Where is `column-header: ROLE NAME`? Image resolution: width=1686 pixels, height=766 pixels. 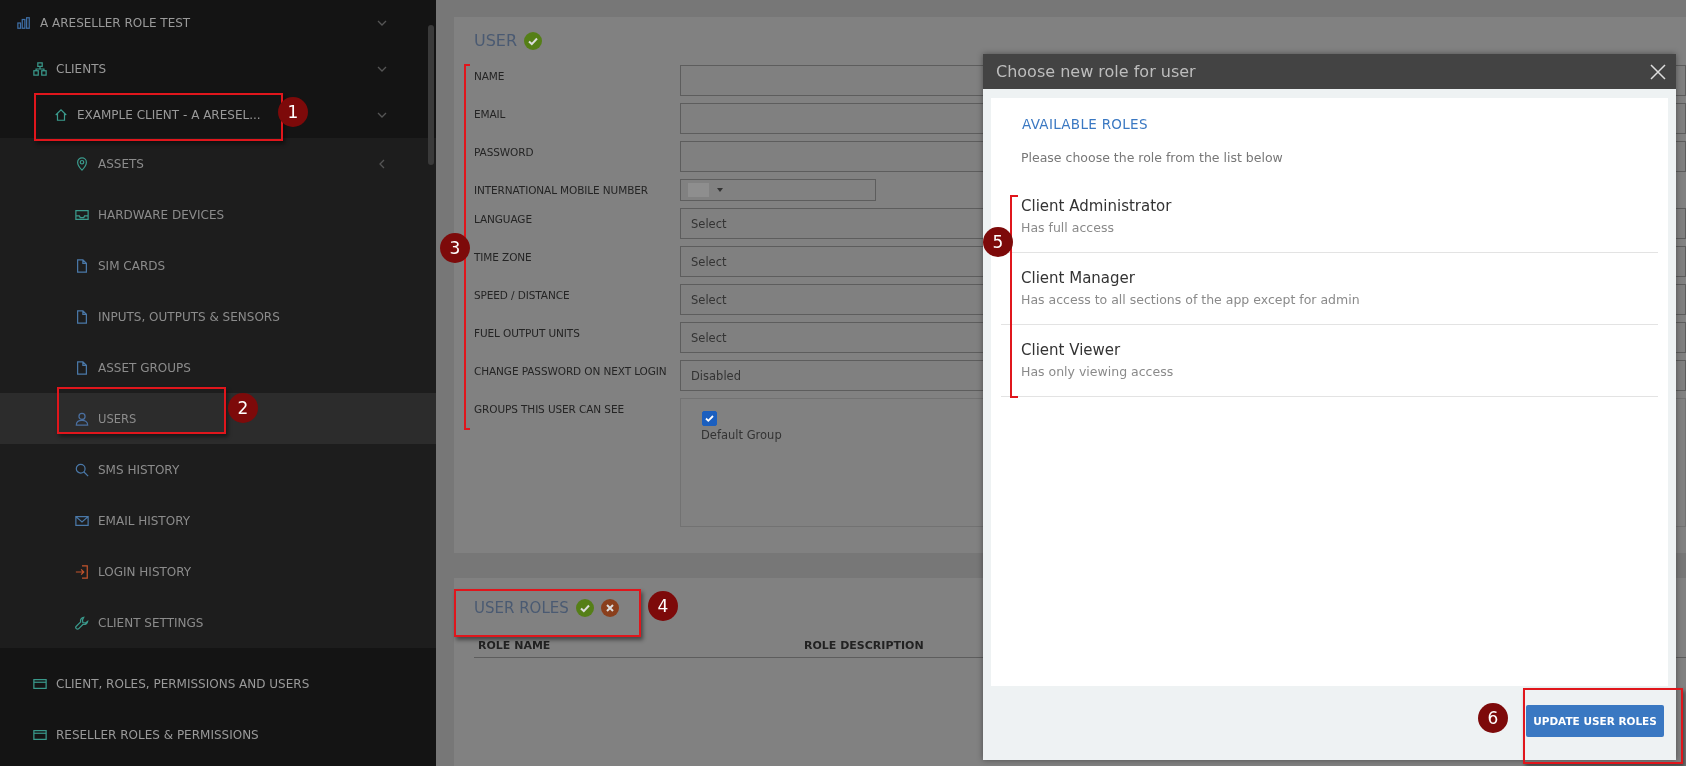 column-header: ROLE NAME is located at coordinates (515, 645).